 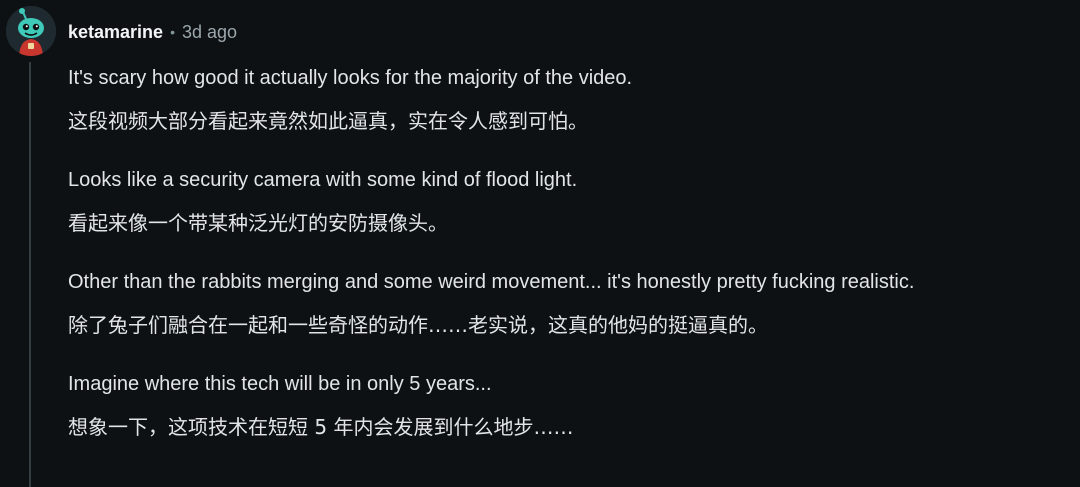 What do you see at coordinates (328, 121) in the screenshot?
I see `paragraph-chinese: 这段视频大部分看起来竟然如此逼真，实在令人感到可怕。` at bounding box center [328, 121].